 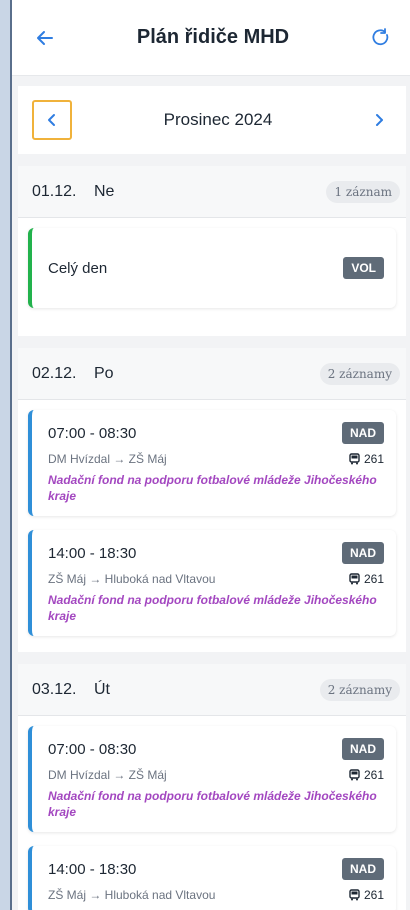 What do you see at coordinates (212, 192) in the screenshot?
I see `day-header: 01.12. Ne 1 záznam` at bounding box center [212, 192].